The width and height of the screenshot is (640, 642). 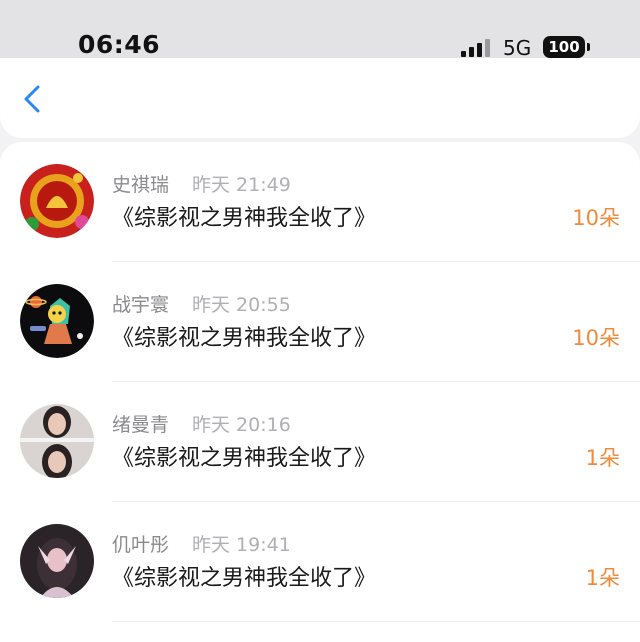 What do you see at coordinates (320, 98) in the screenshot?
I see `nav-bar` at bounding box center [320, 98].